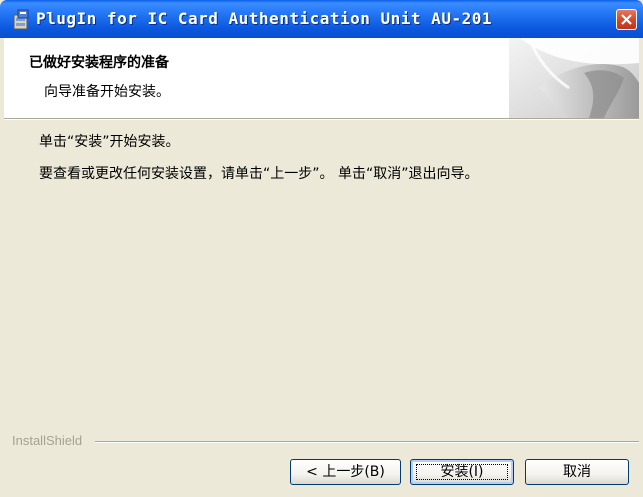 This screenshot has height=497, width=643. What do you see at coordinates (109, 142) in the screenshot?
I see `instruction-text: 单击“安装”开始安装。` at bounding box center [109, 142].